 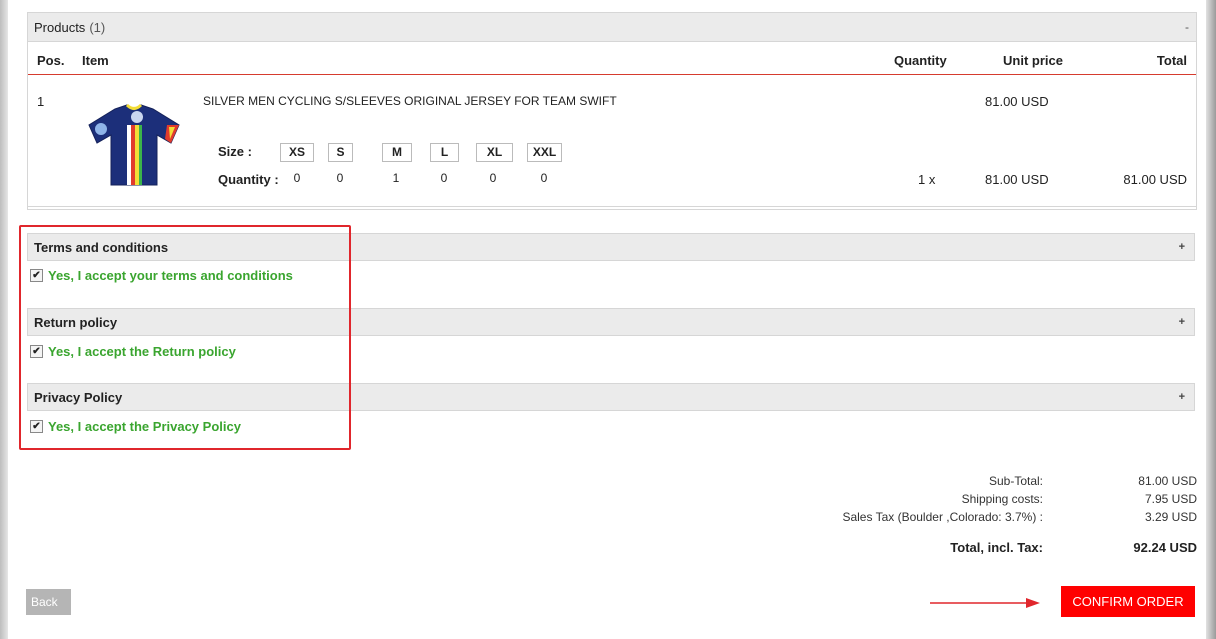 I want to click on products-count: (1), so click(x=97, y=27).